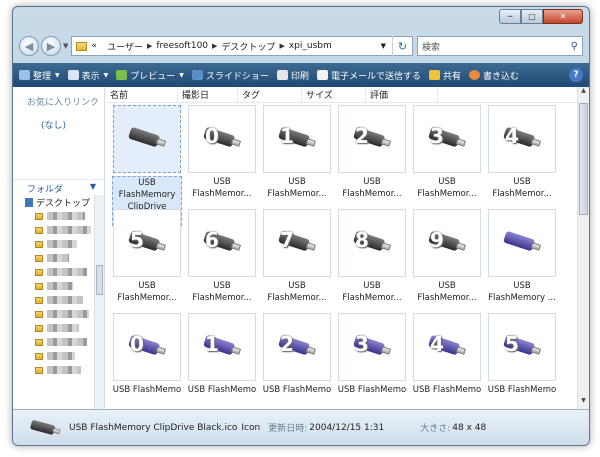  Describe the element at coordinates (58, 187) in the screenshot. I see `folders-header: フォルダ ▼` at that location.